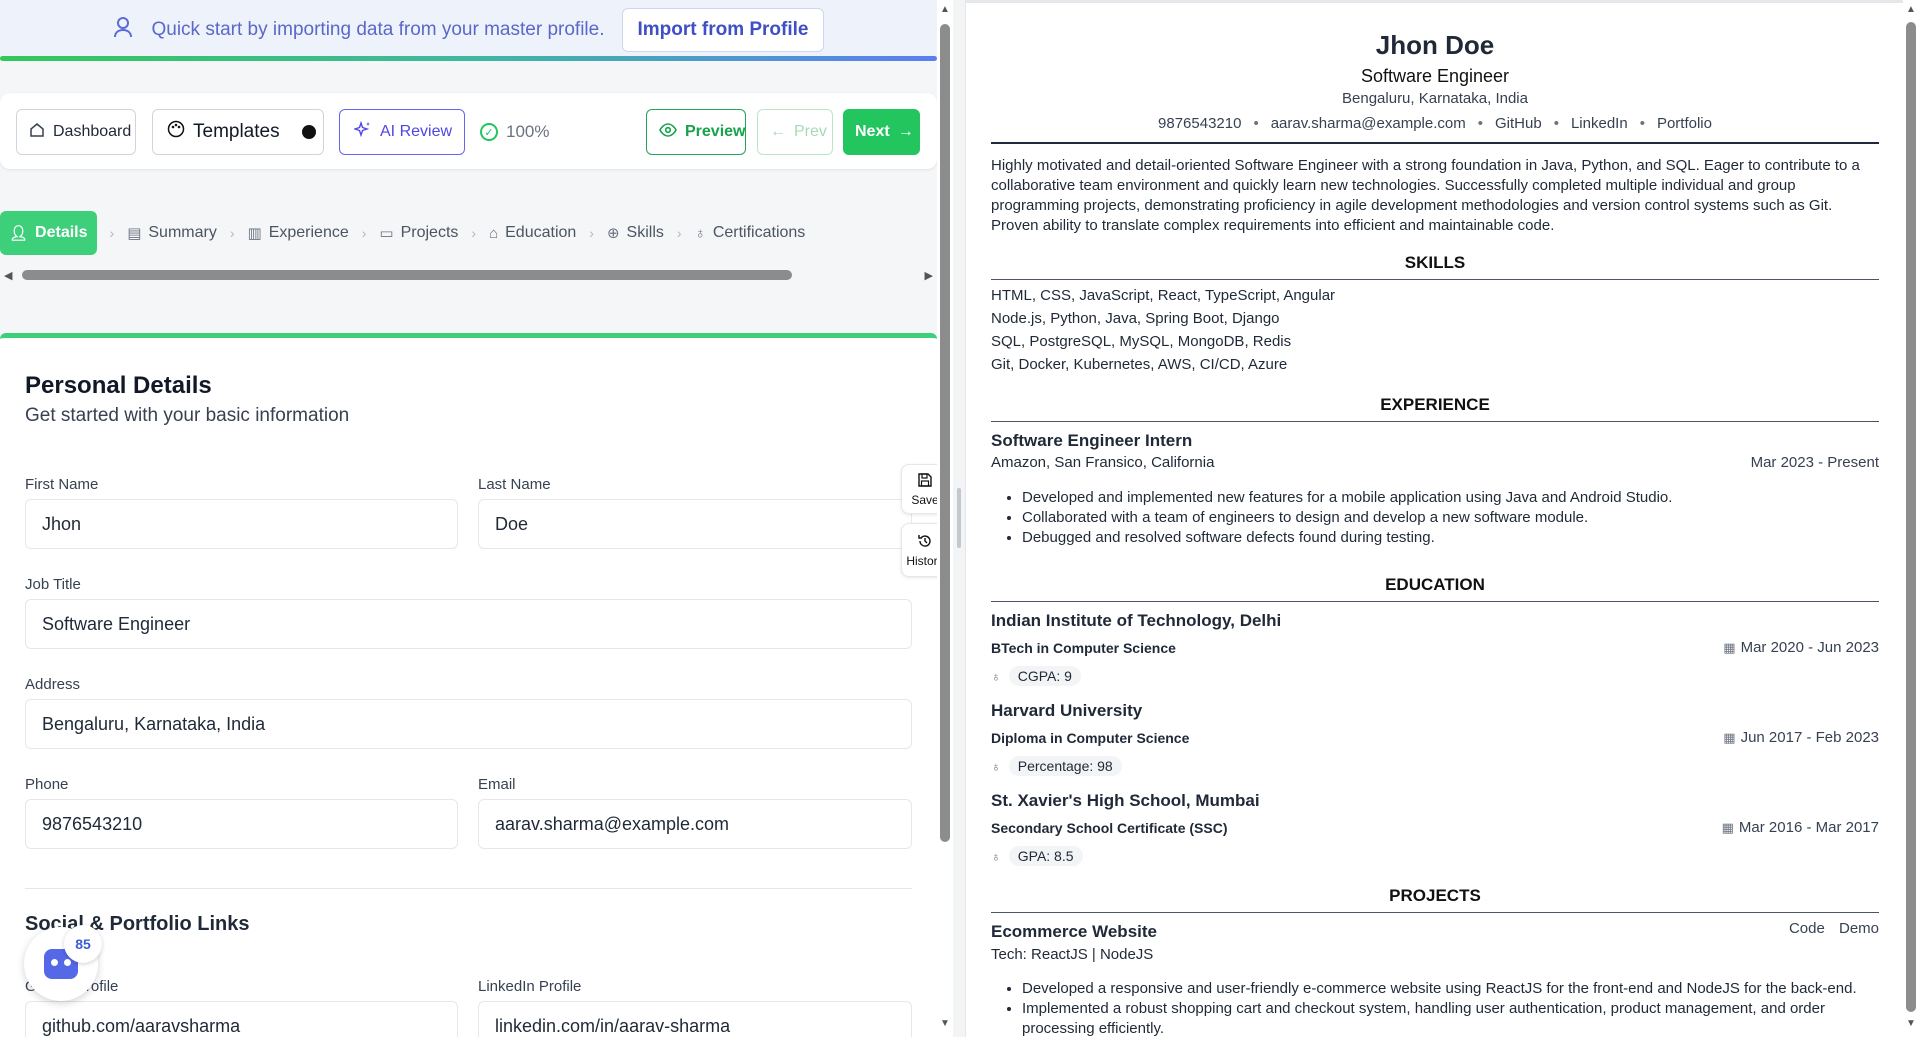  I want to click on last-name-field: Doe, so click(695, 524).